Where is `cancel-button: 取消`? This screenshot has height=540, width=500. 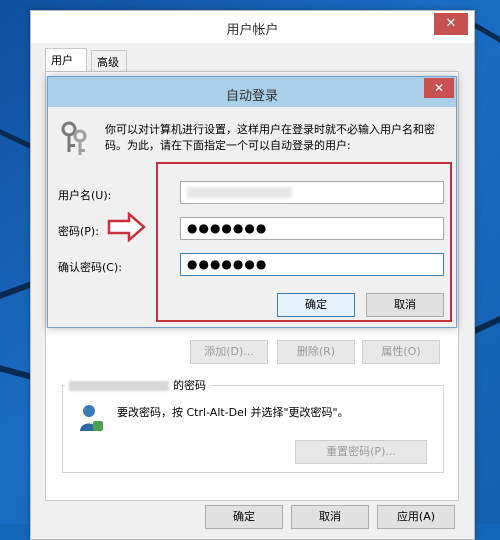 cancel-button: 取消 is located at coordinates (330, 517).